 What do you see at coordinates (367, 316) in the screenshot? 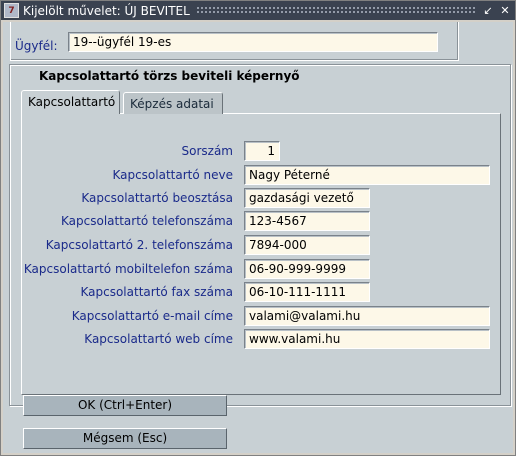
I see `contact-email-field: valami@valami.hu` at bounding box center [367, 316].